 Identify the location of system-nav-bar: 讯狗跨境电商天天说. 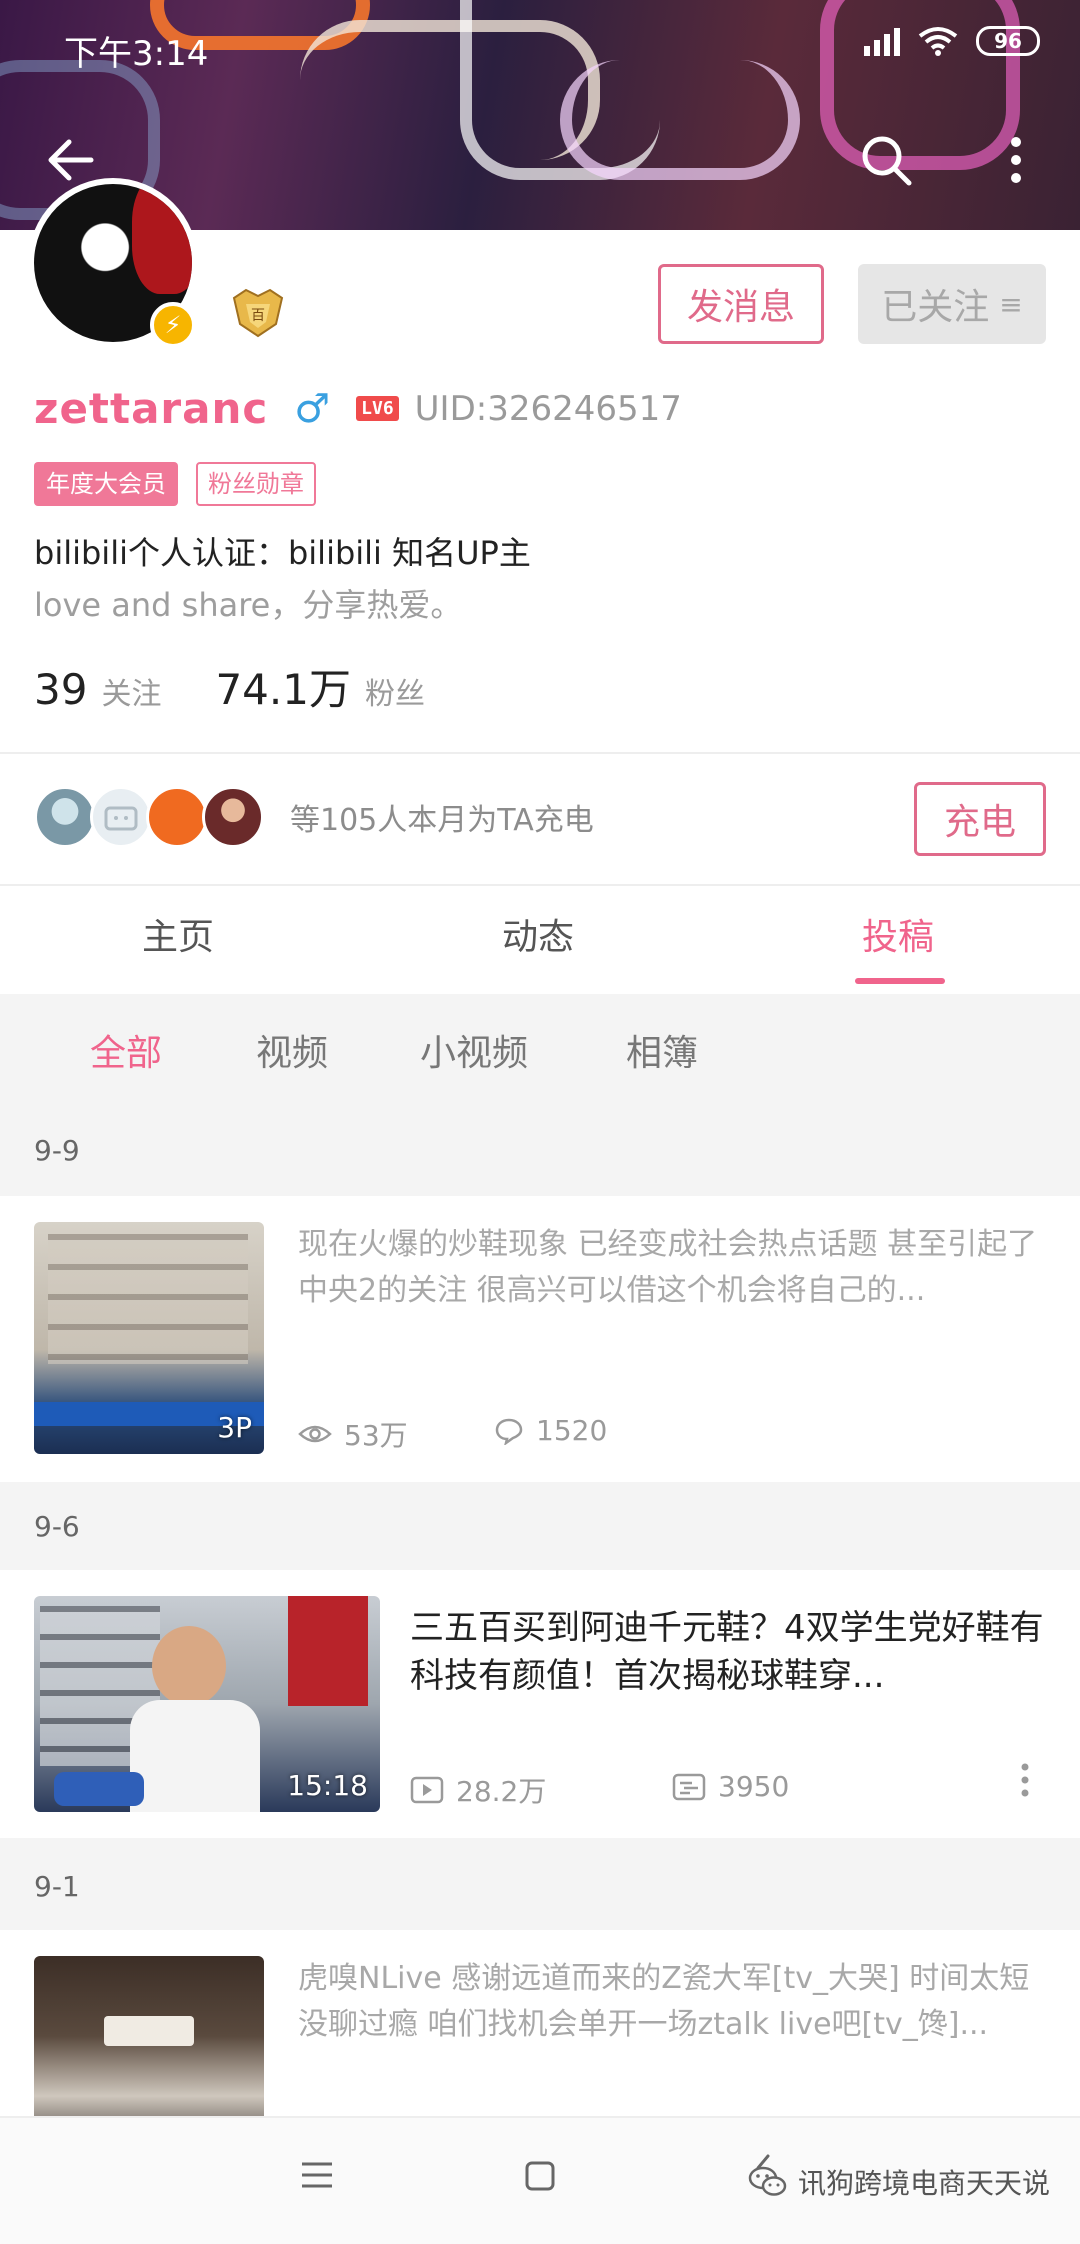
(540, 2180).